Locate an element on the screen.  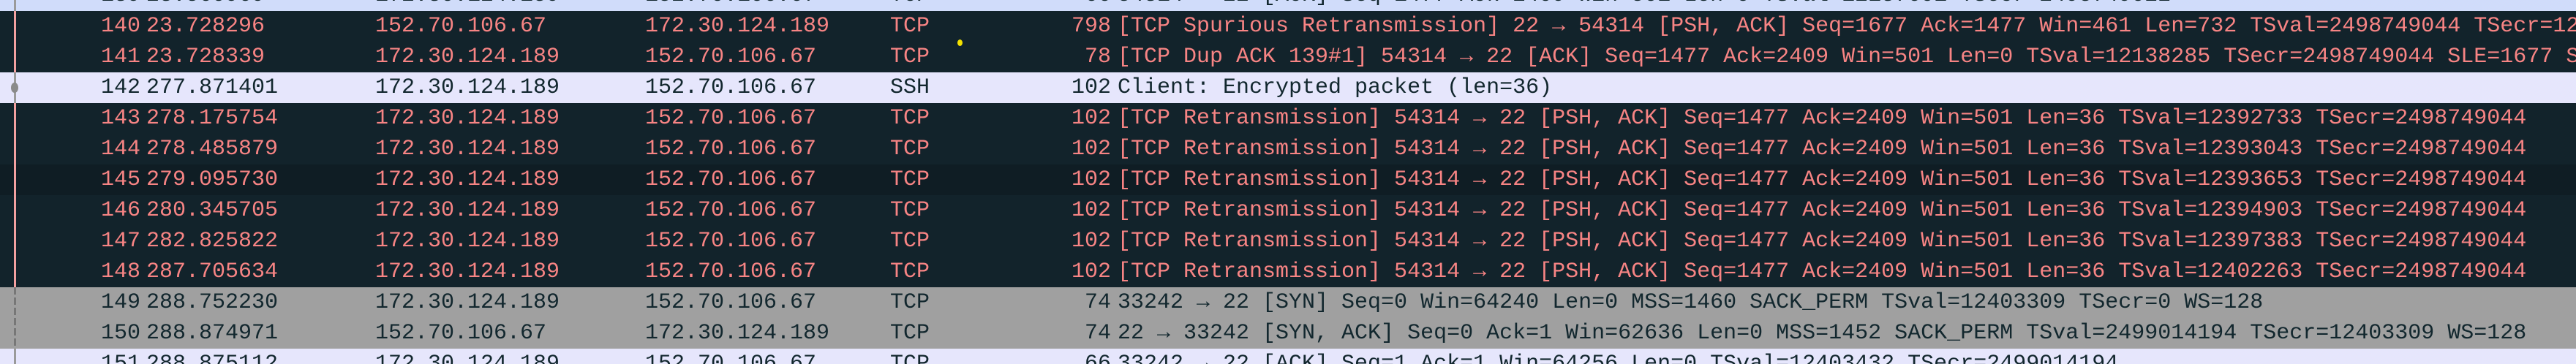
mouse-cursor-icon is located at coordinates (960, 42).